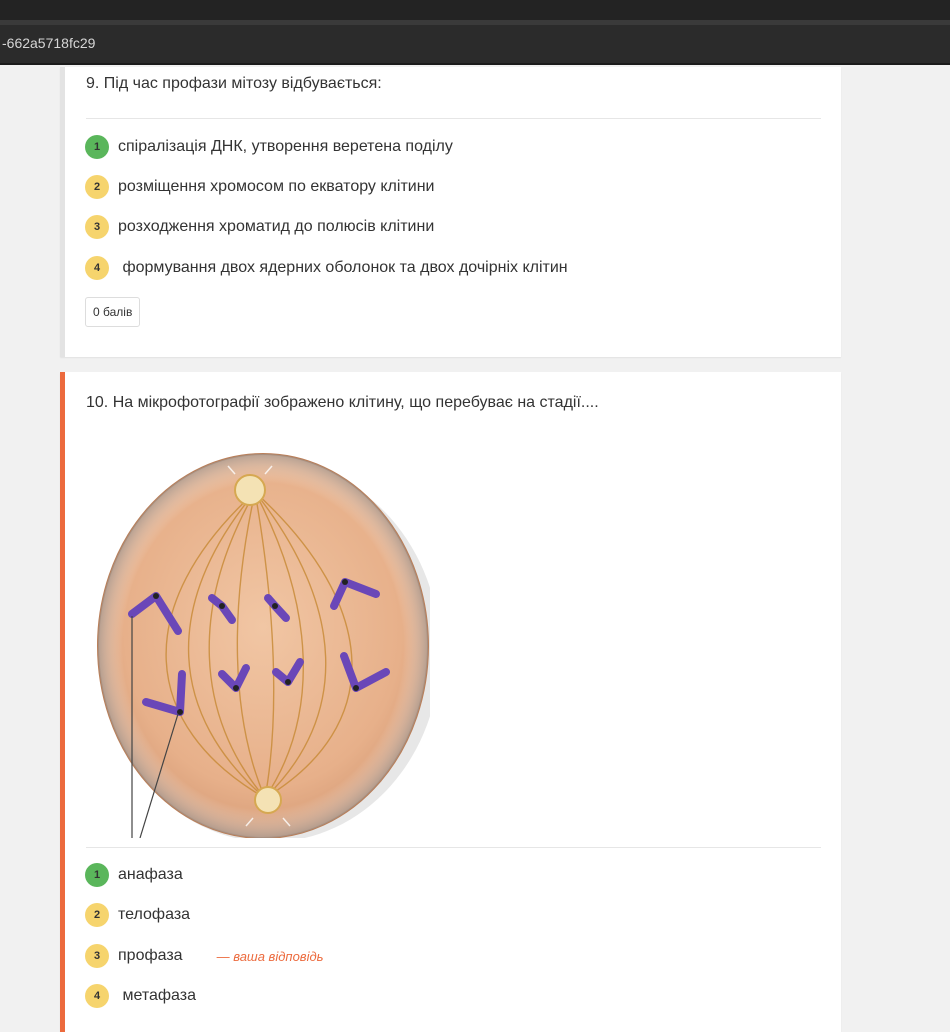 This screenshot has width=950, height=1032. Describe the element at coordinates (157, 995) in the screenshot. I see `option-label: метафаза` at that location.